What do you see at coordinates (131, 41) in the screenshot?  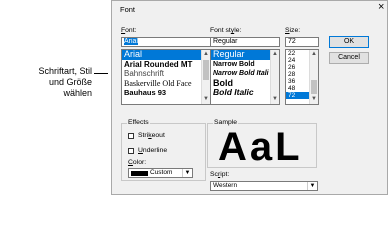 I see `font-input-value: Arial` at bounding box center [131, 41].